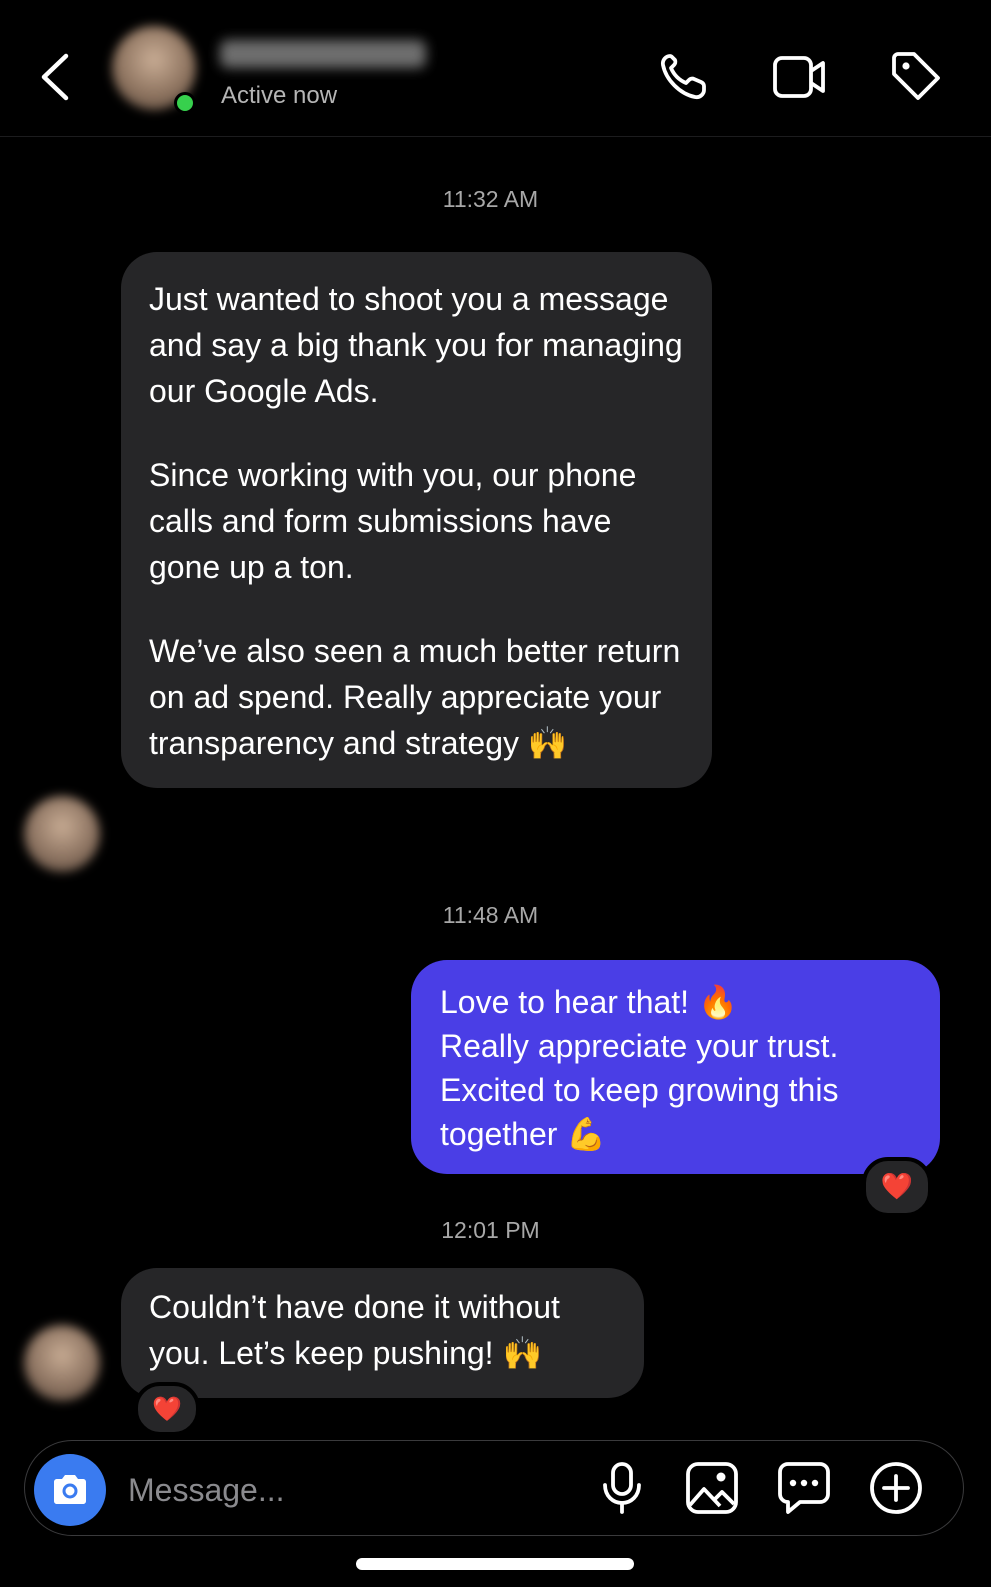 The image size is (991, 1587). What do you see at coordinates (639, 1046) in the screenshot?
I see `message-line: Really appreciate your trust.` at bounding box center [639, 1046].